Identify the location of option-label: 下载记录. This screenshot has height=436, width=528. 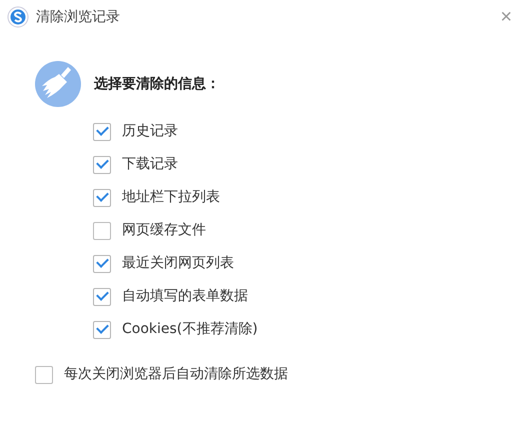
(150, 164).